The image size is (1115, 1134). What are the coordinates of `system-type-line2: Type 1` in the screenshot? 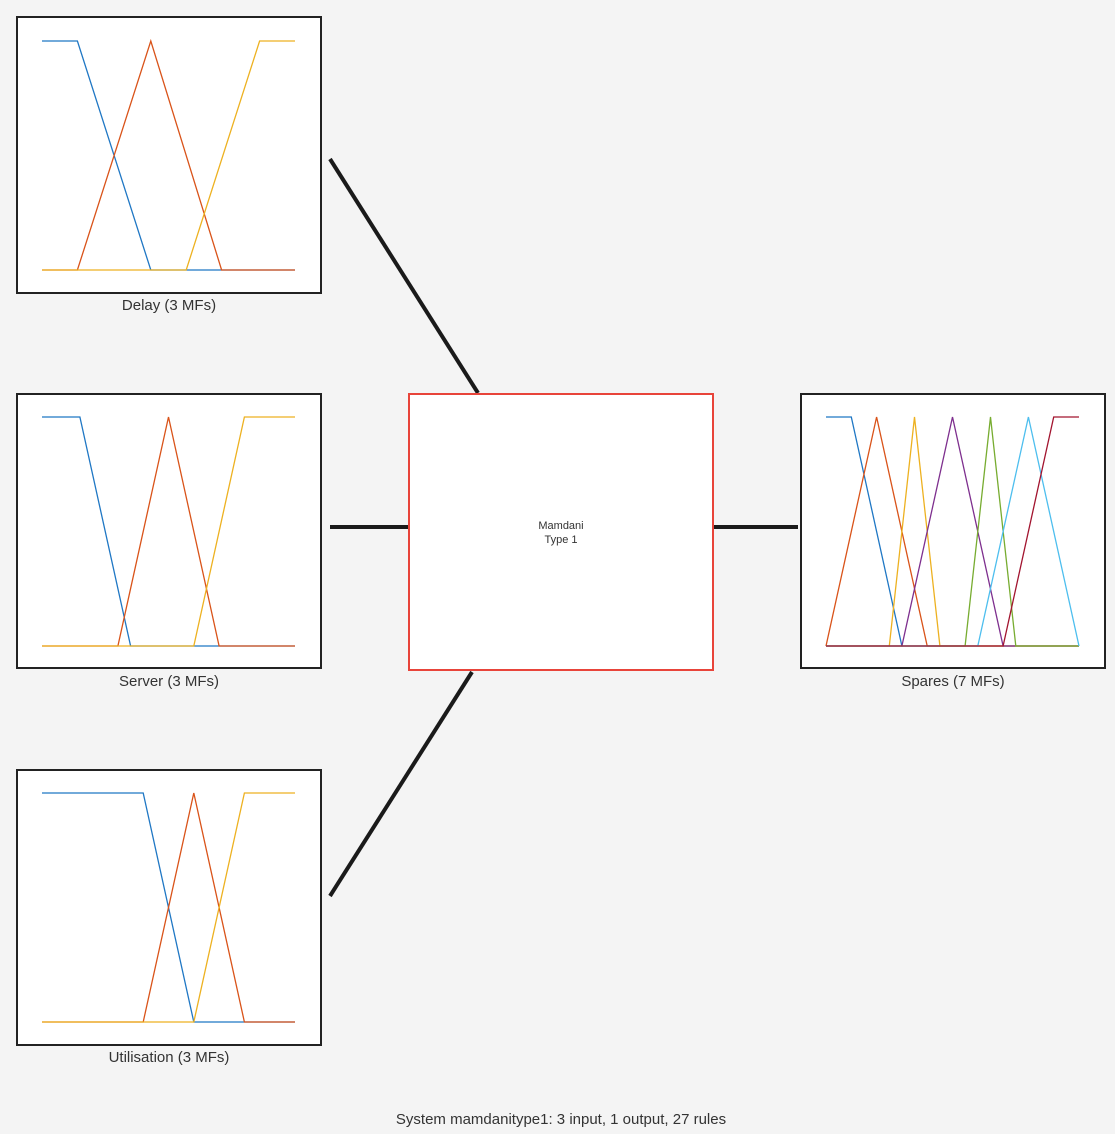 It's located at (560, 540).